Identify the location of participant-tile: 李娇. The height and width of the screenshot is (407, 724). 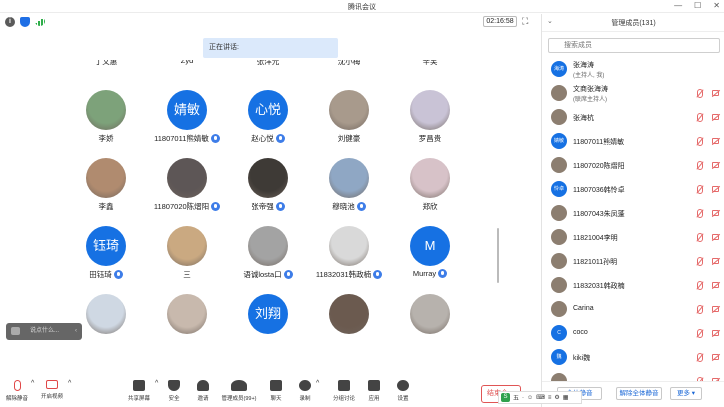
(106, 120).